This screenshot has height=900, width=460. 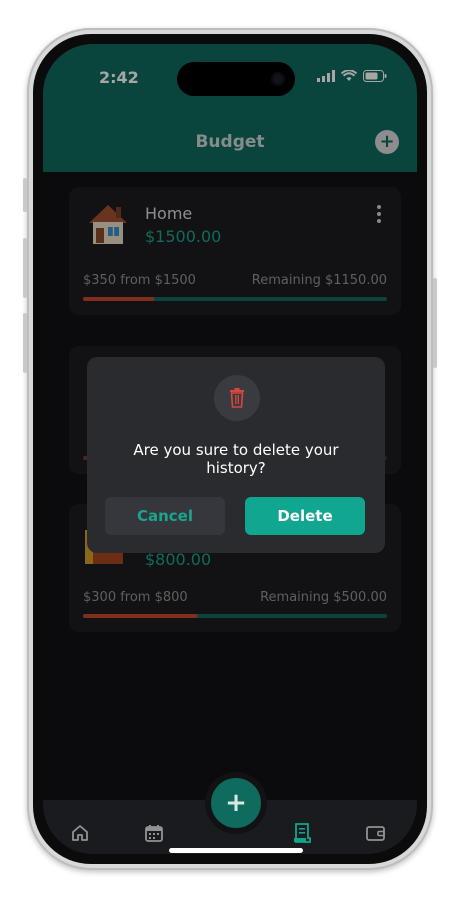 What do you see at coordinates (25, 343) in the screenshot?
I see `volume-down-button` at bounding box center [25, 343].